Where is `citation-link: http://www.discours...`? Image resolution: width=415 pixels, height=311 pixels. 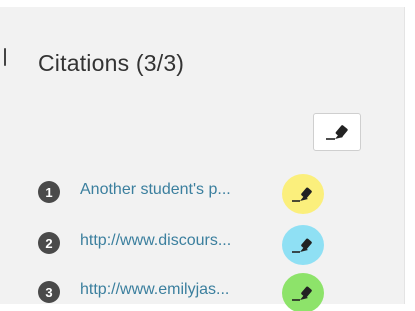
citation-link: http://www.discours... is located at coordinates (155, 241).